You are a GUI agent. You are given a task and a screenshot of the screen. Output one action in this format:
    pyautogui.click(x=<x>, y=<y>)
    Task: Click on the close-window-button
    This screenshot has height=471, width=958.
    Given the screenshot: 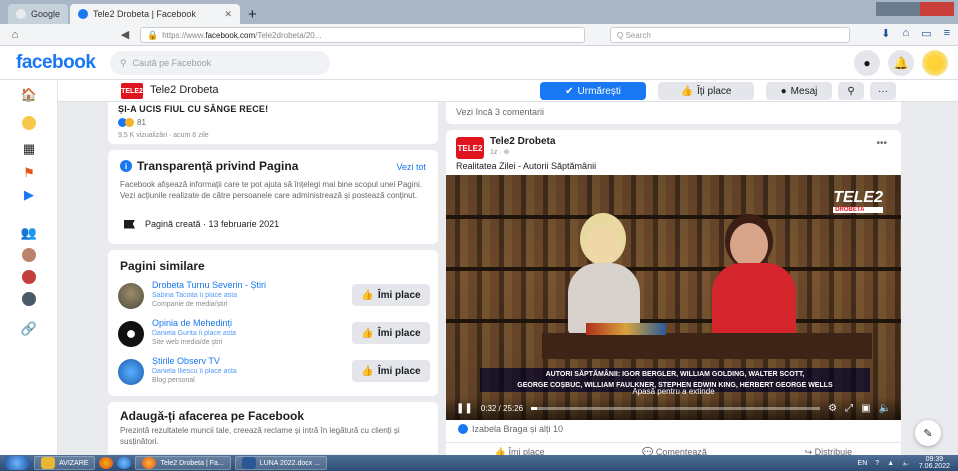 What is the action you would take?
    pyautogui.click(x=937, y=9)
    